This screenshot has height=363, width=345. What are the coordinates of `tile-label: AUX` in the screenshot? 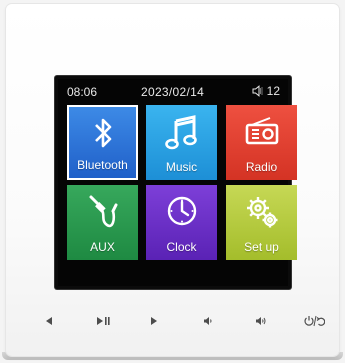 It's located at (102, 247).